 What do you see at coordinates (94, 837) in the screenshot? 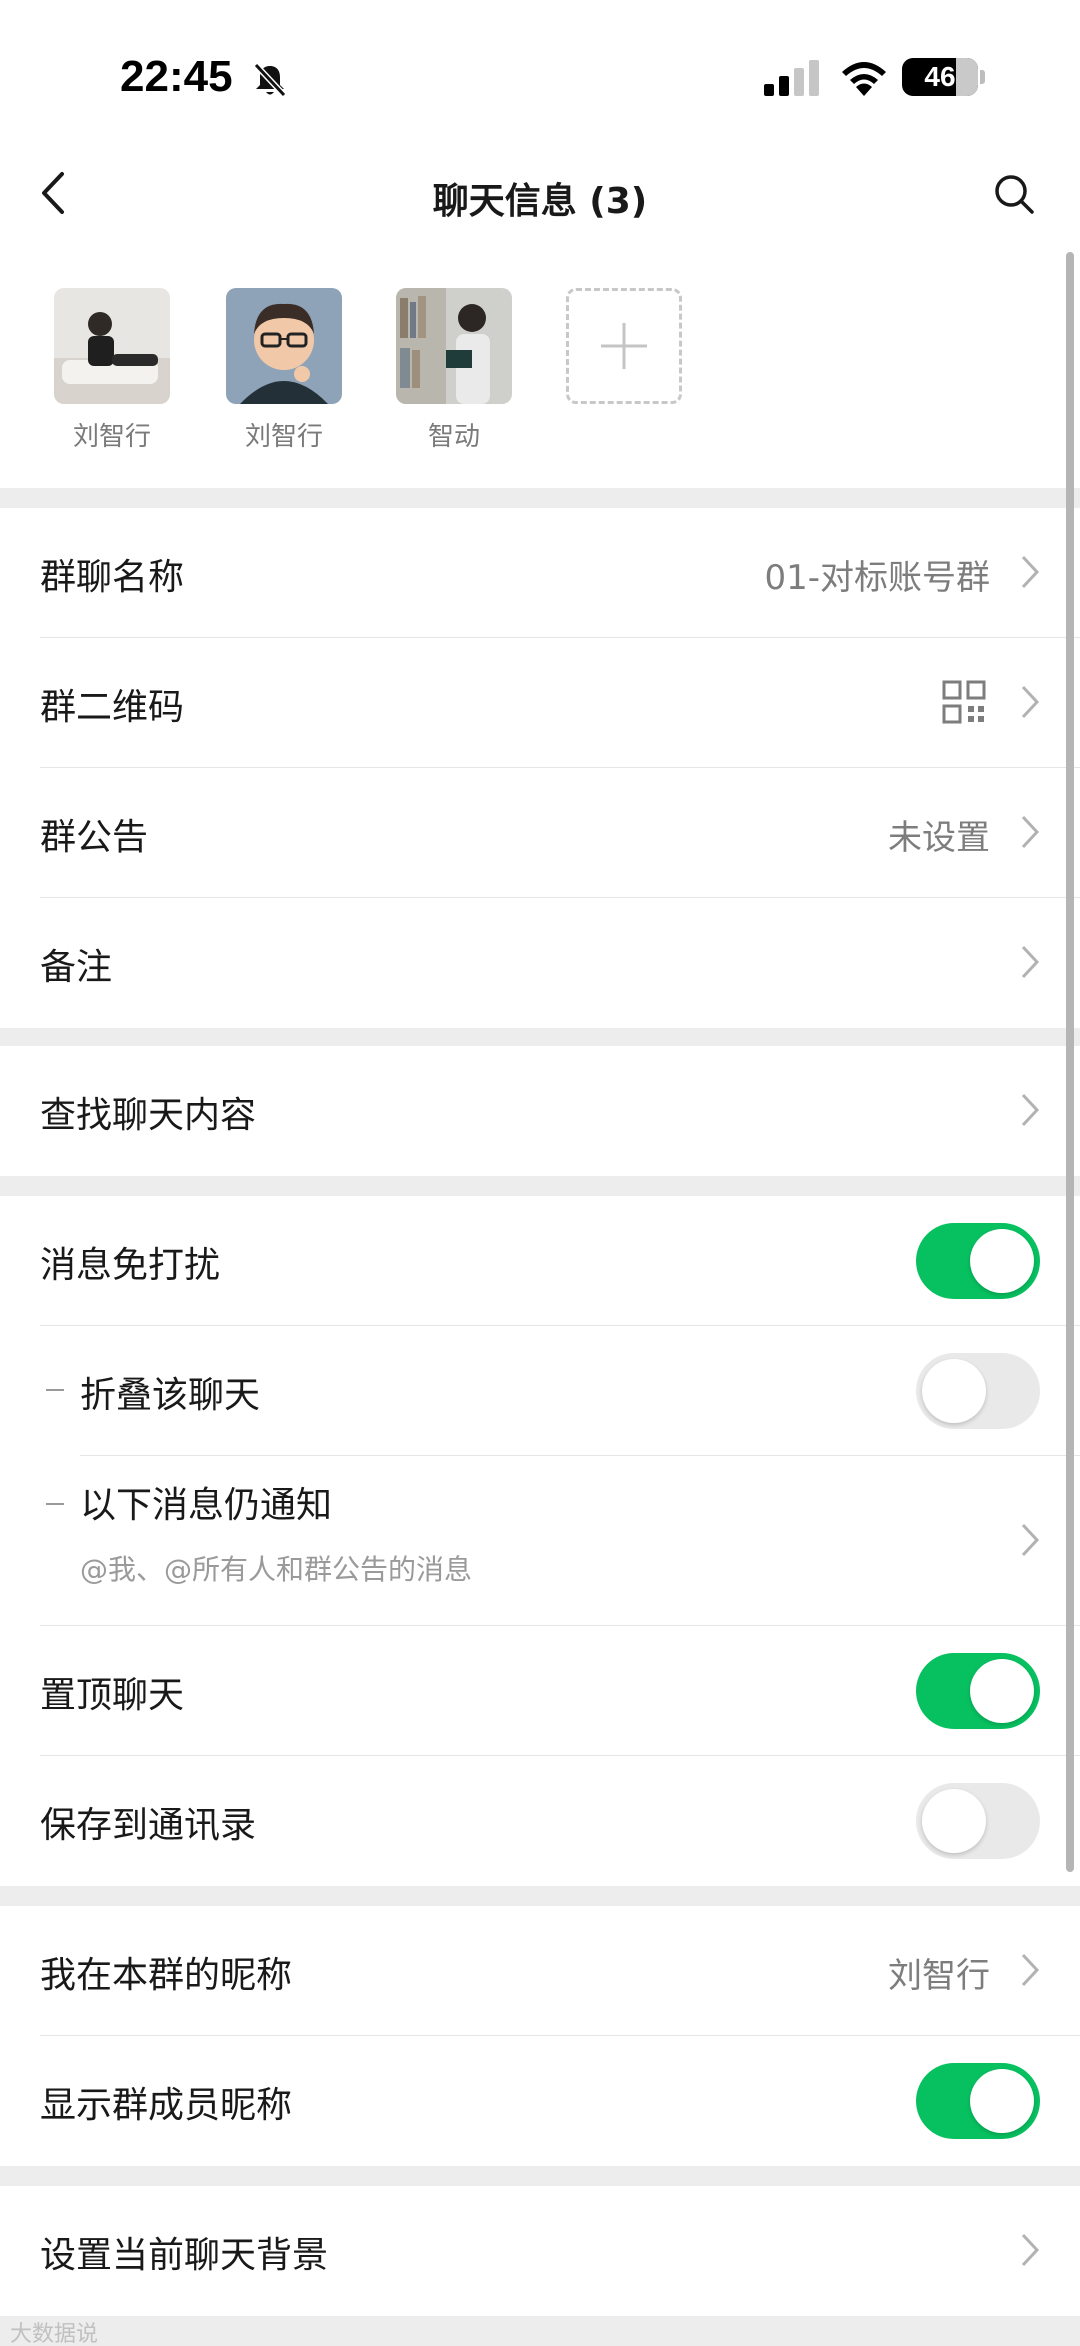
I see `group-notice-label: 群公告` at bounding box center [94, 837].